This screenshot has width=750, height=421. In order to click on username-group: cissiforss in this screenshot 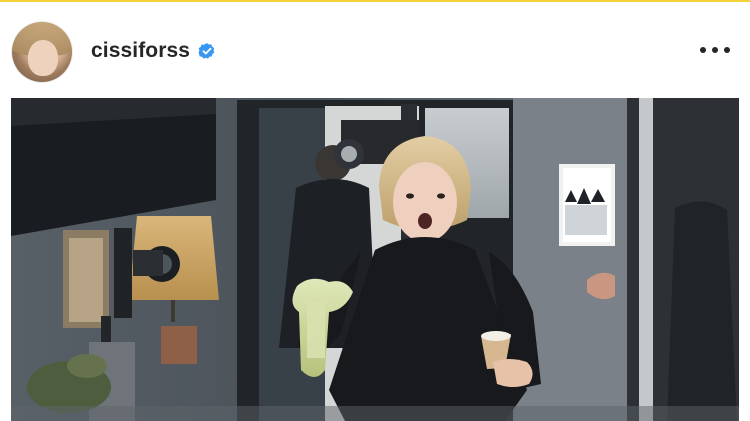, I will do `click(153, 51)`.